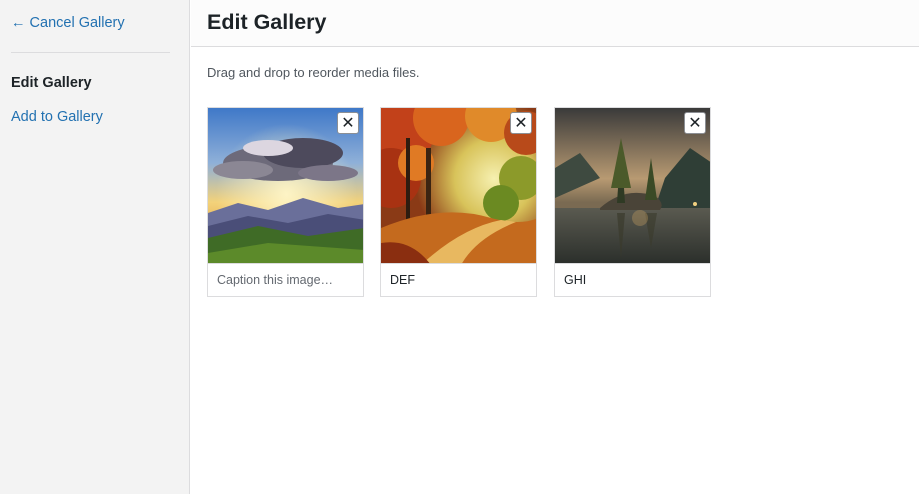 The image size is (919, 494). I want to click on cancel-gallery-link: ← Cancel Gallery, so click(68, 23).